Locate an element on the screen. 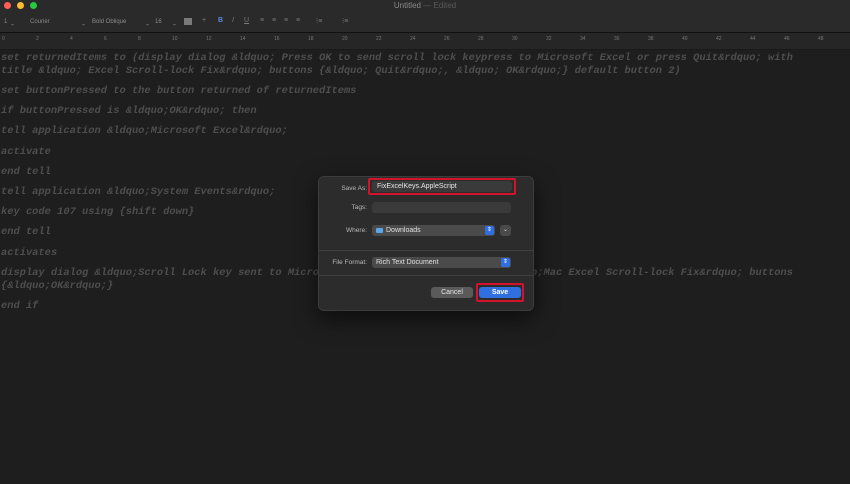  text-line: end if is located at coordinates (20, 306).